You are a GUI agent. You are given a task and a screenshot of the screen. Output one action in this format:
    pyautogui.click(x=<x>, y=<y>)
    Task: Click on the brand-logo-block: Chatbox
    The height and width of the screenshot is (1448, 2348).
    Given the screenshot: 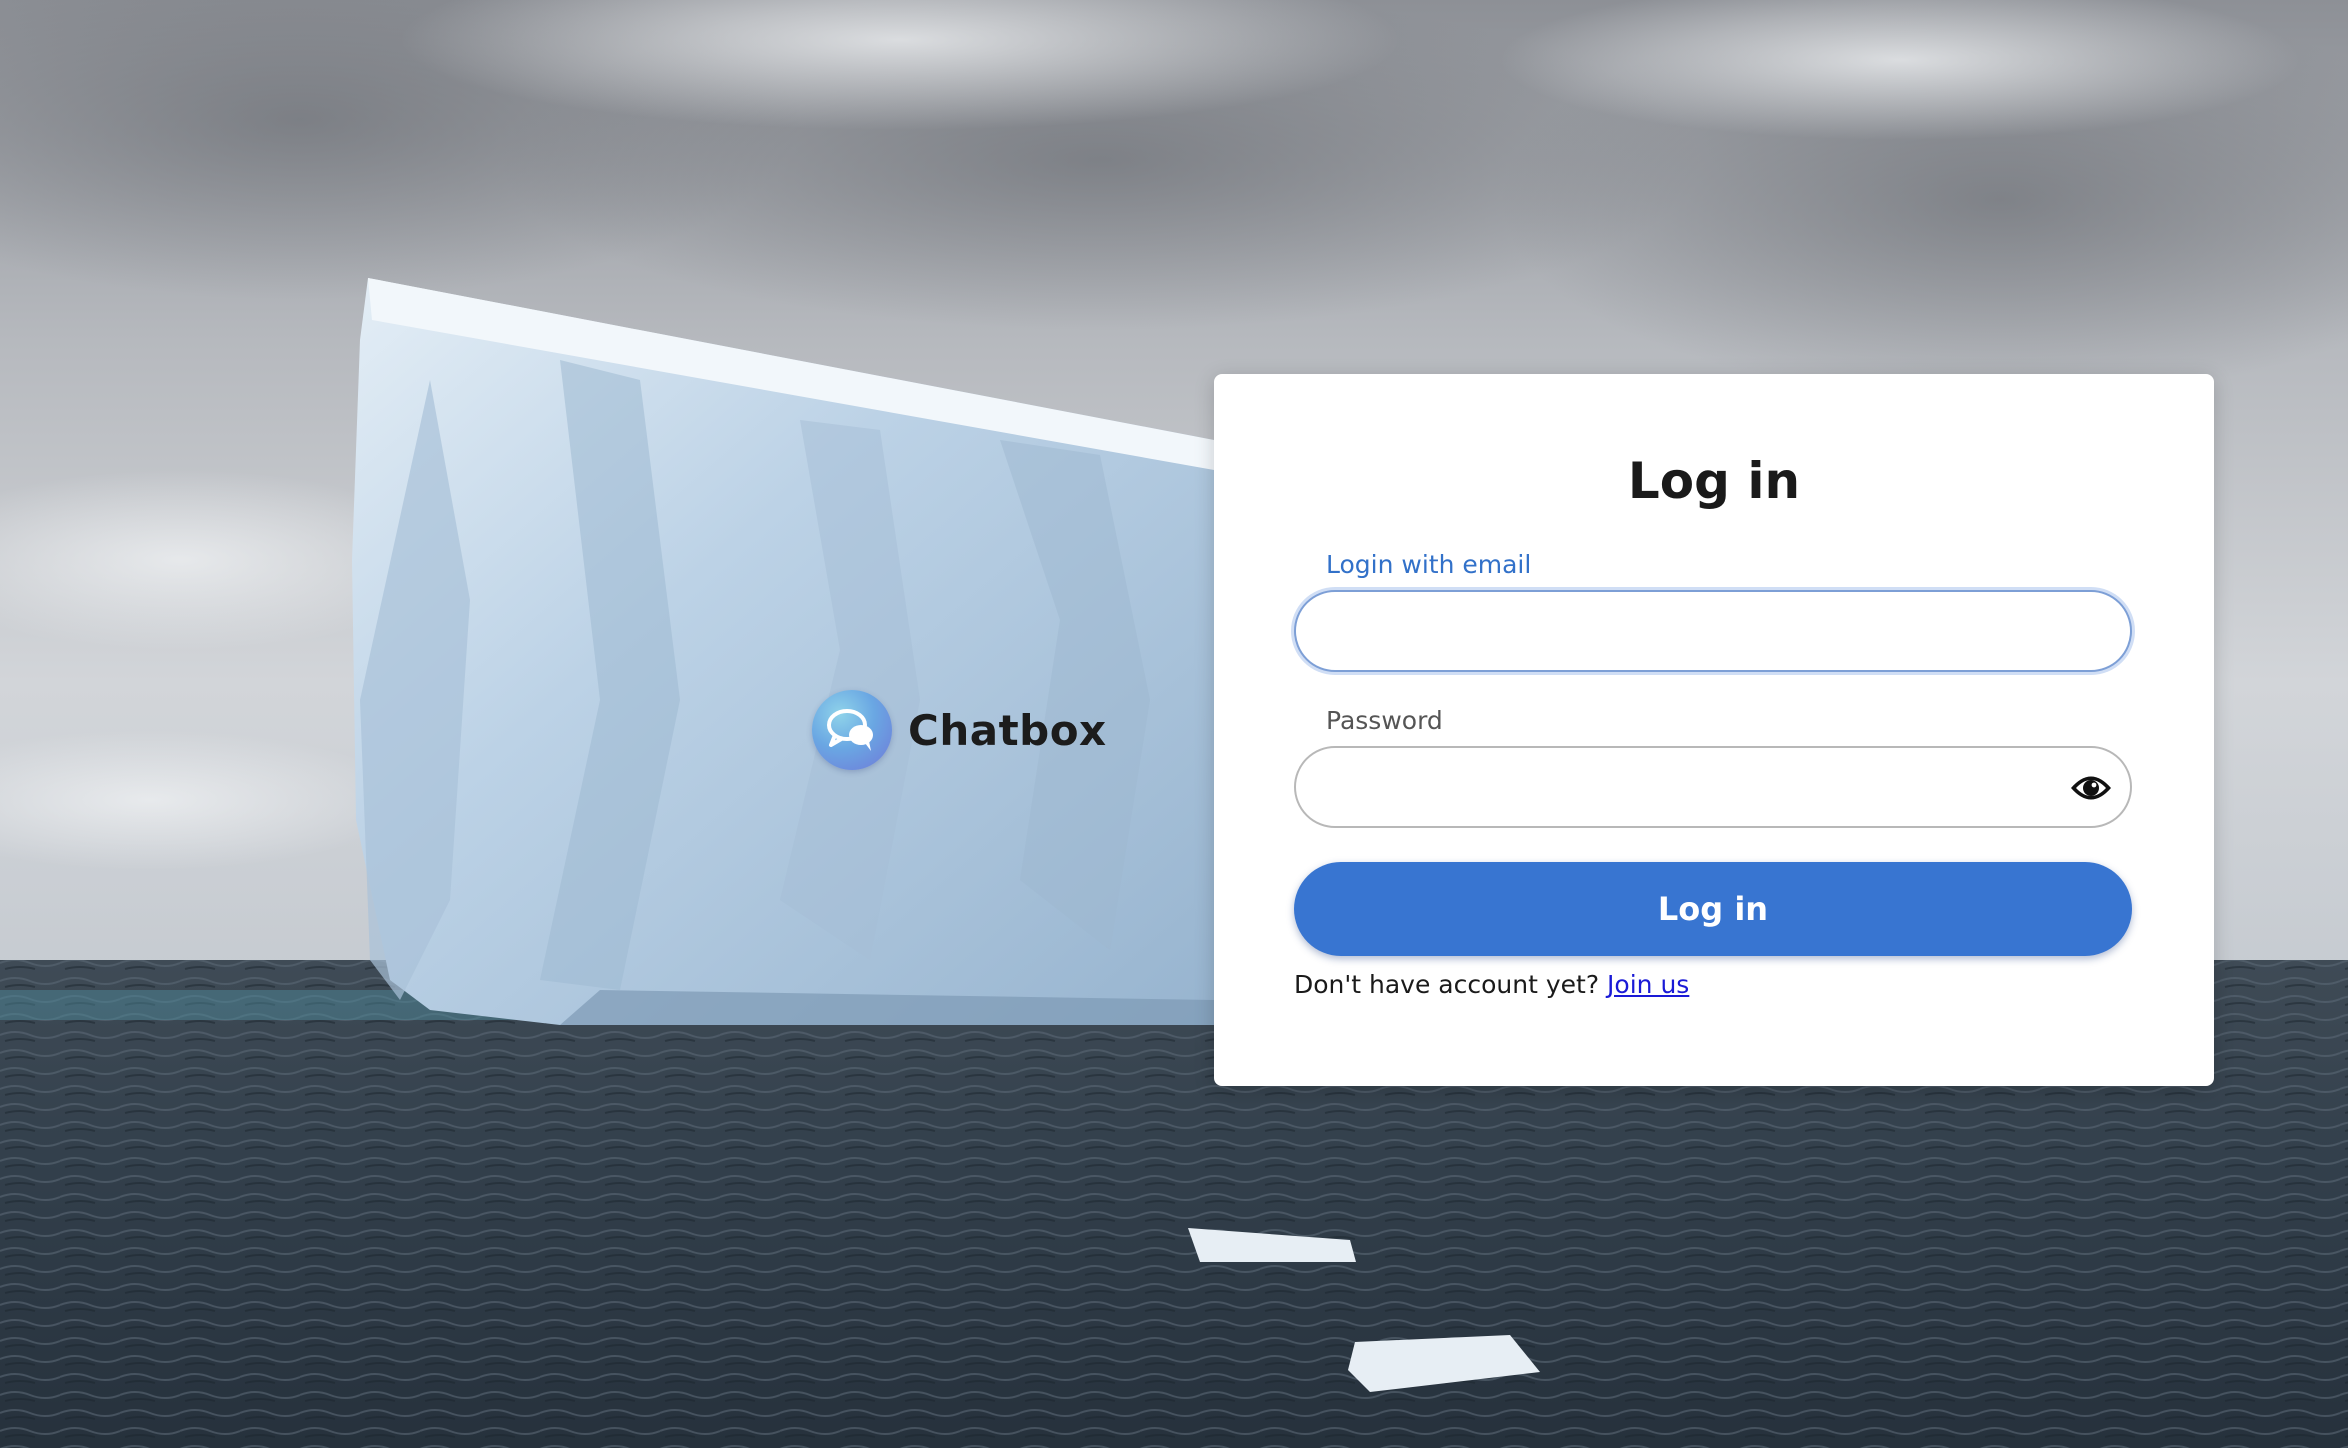 What is the action you would take?
    pyautogui.click(x=959, y=730)
    